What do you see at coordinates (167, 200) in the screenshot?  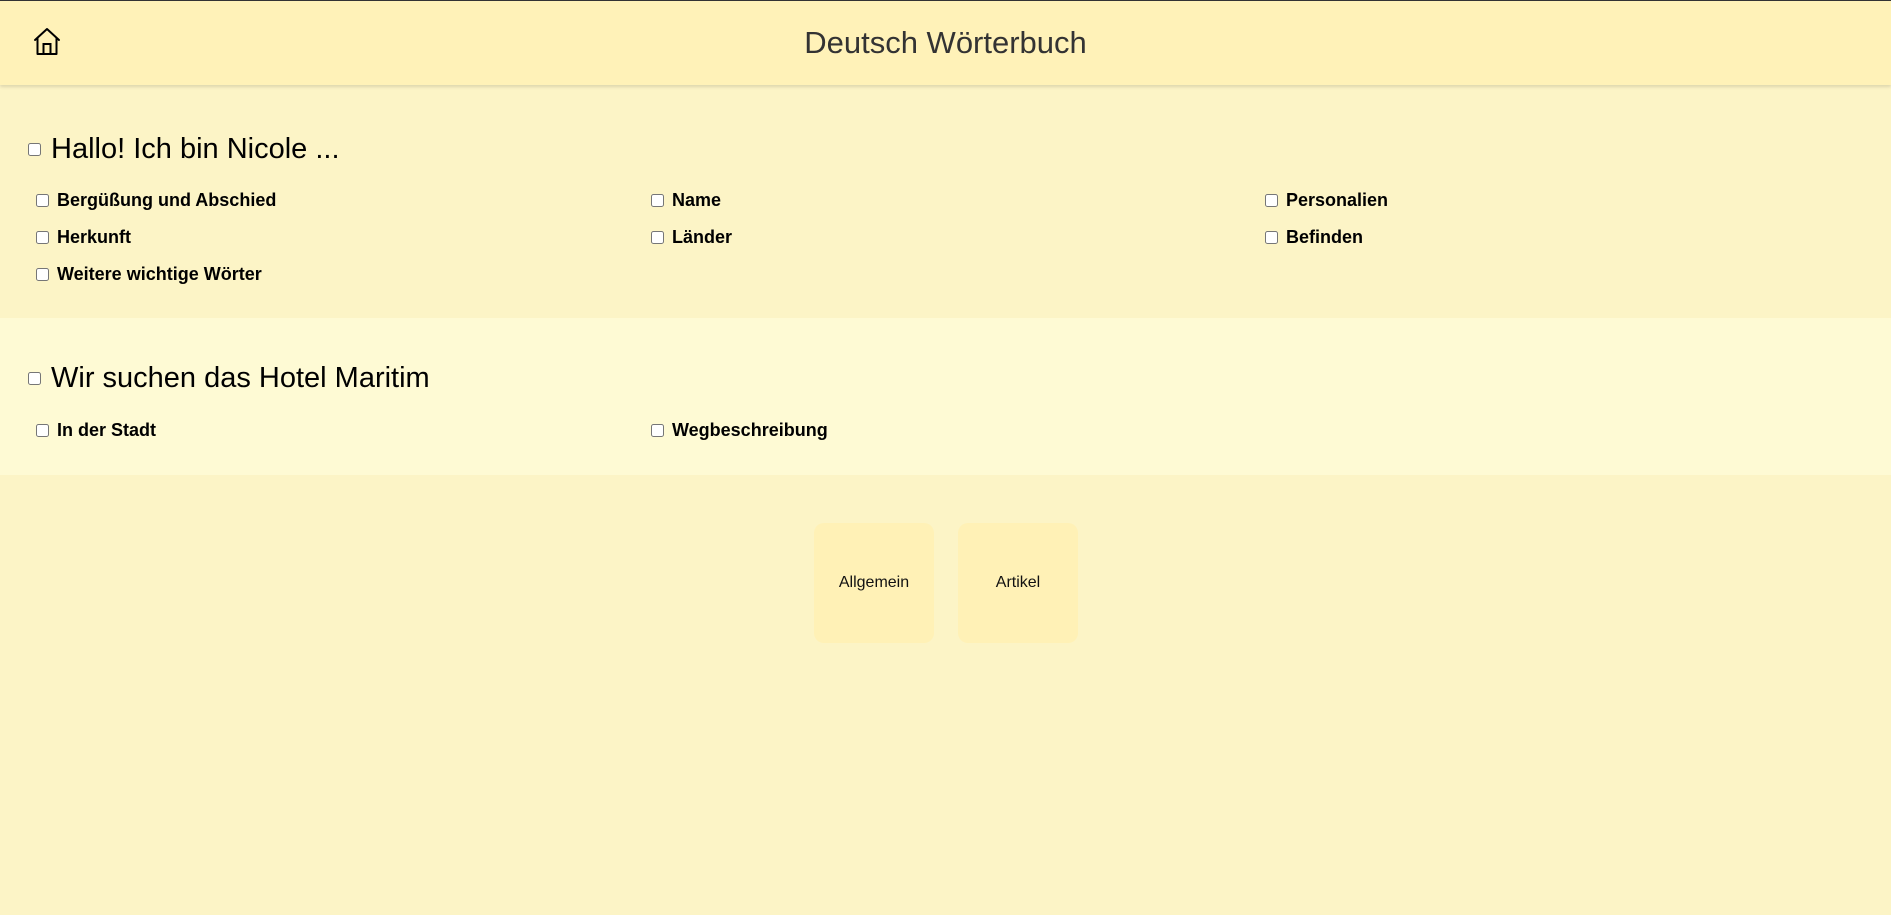 I see `topic-label: Bergüßung und Abschied` at bounding box center [167, 200].